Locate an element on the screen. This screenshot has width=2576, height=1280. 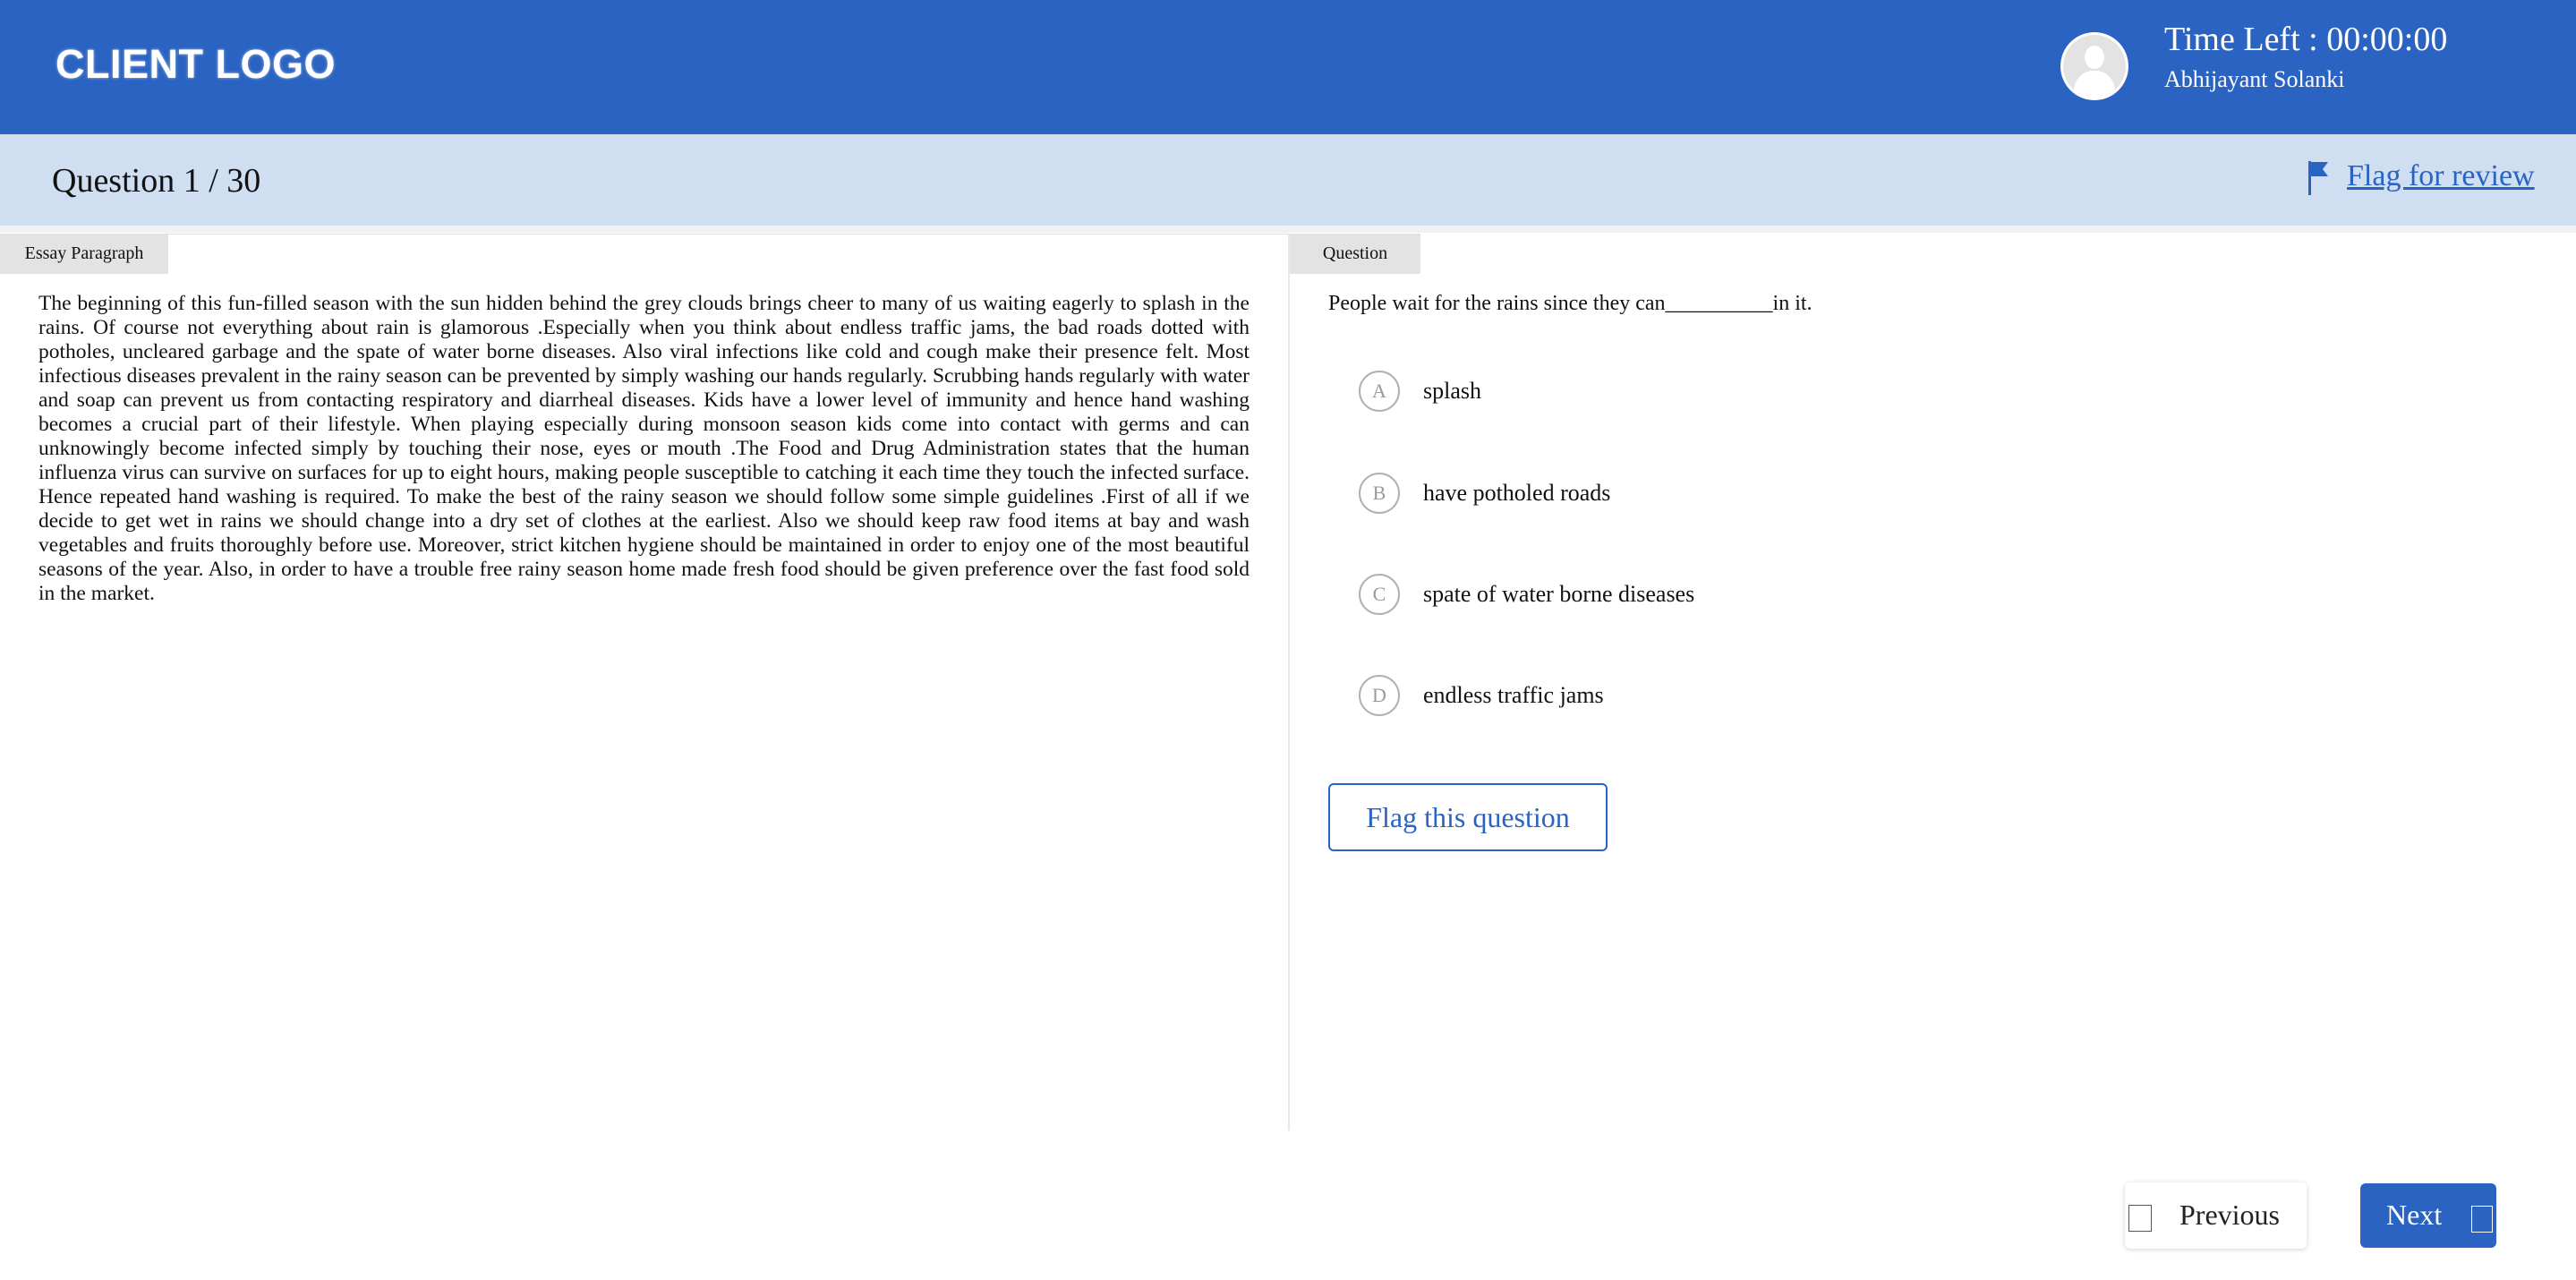
answer-option-a: A splash is located at coordinates (1420, 391).